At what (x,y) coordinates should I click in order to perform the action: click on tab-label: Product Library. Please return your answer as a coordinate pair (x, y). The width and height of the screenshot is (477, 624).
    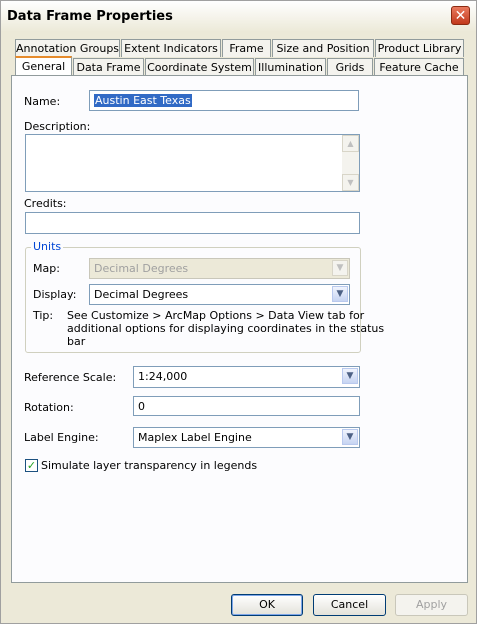
    Looking at the image, I should click on (419, 48).